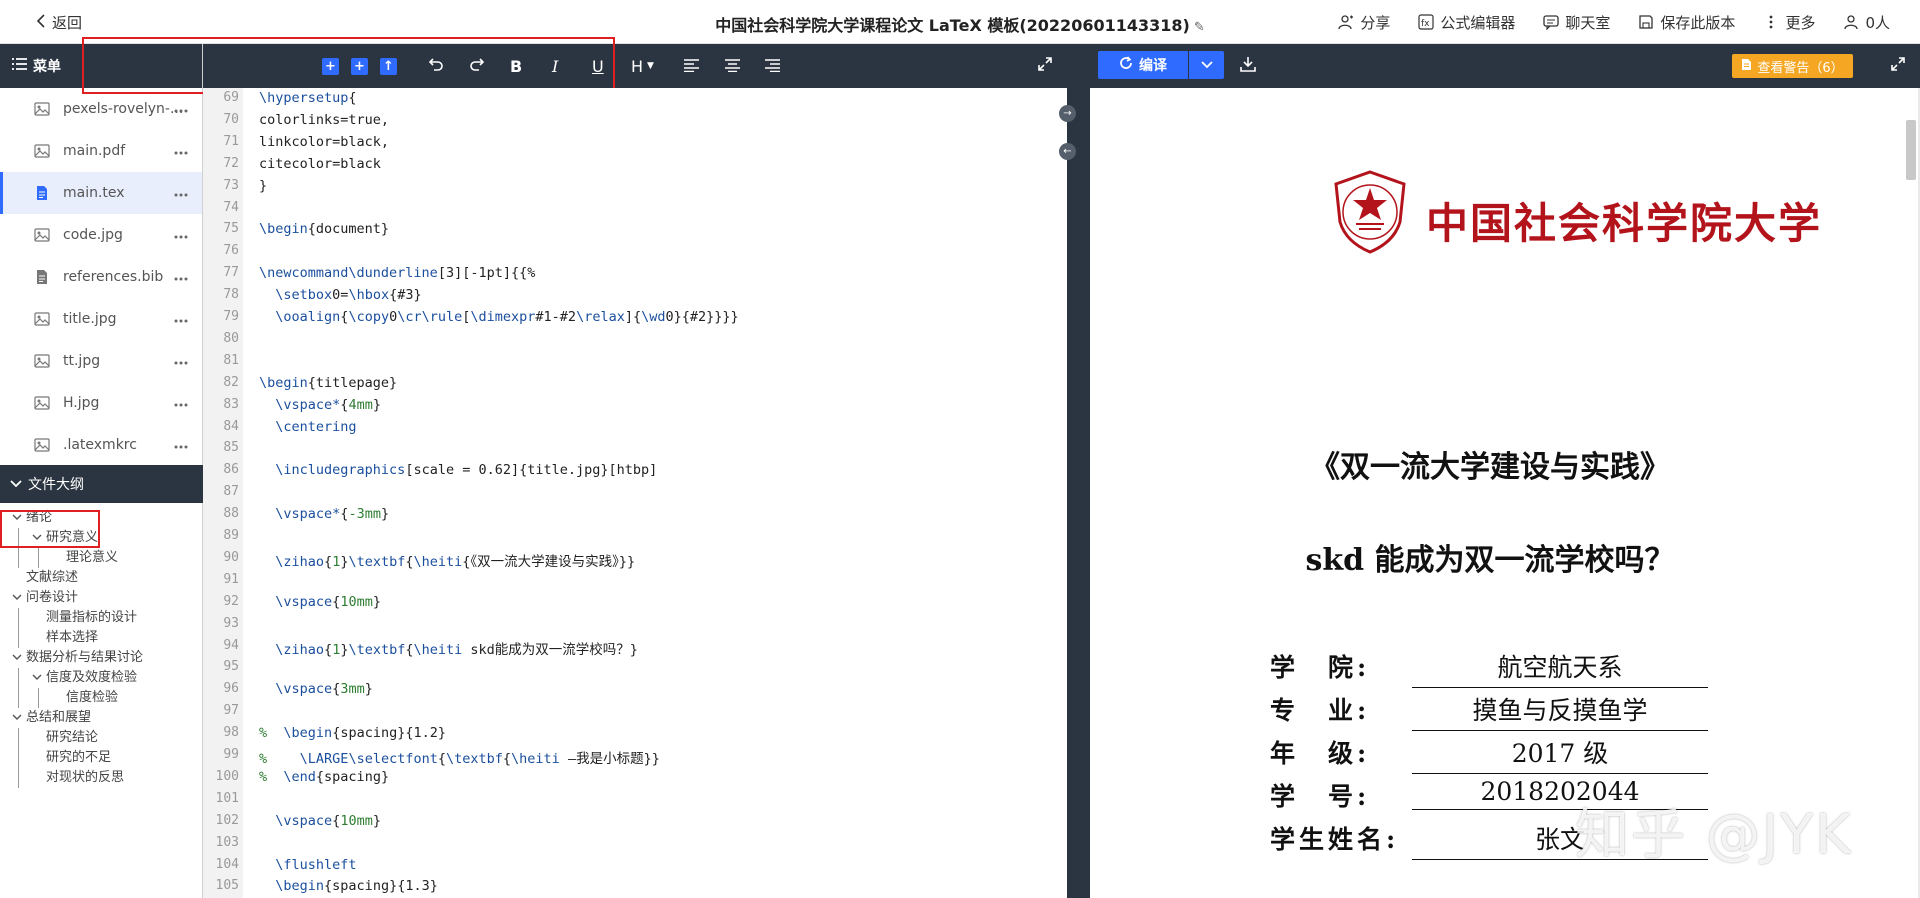  Describe the element at coordinates (263, 186) in the screenshot. I see `code-line: }` at that location.